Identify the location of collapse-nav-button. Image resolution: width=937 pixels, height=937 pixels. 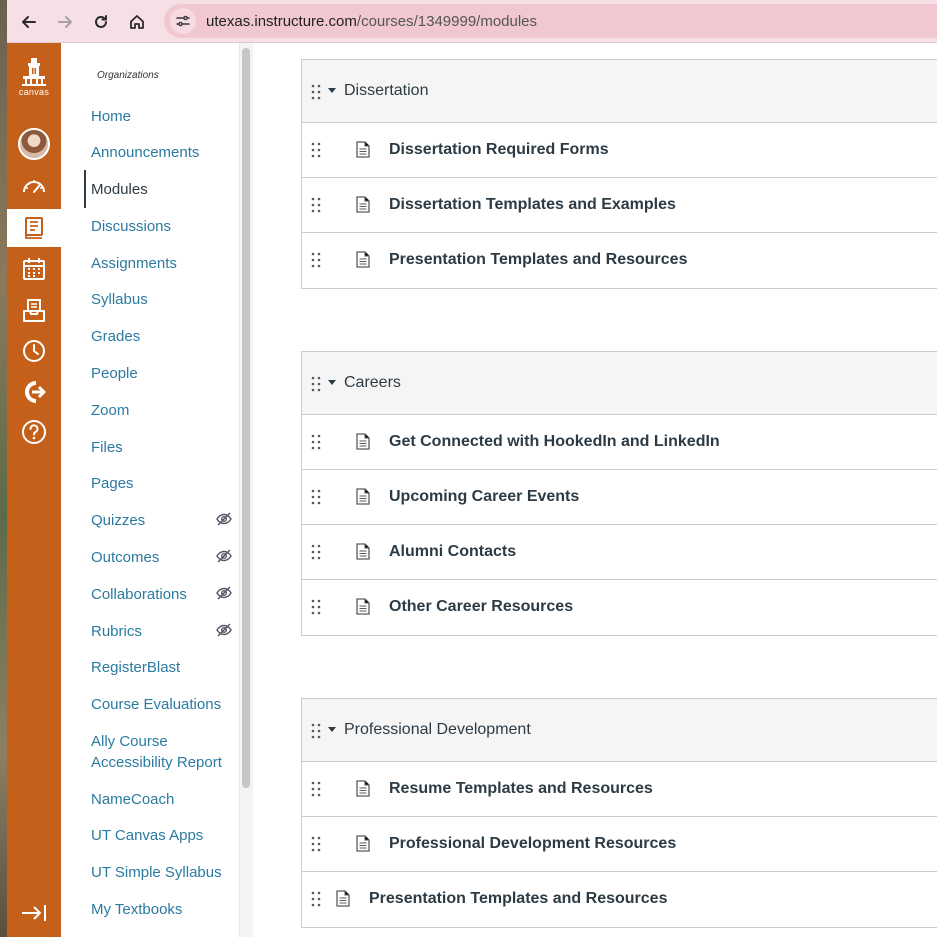
(34, 913).